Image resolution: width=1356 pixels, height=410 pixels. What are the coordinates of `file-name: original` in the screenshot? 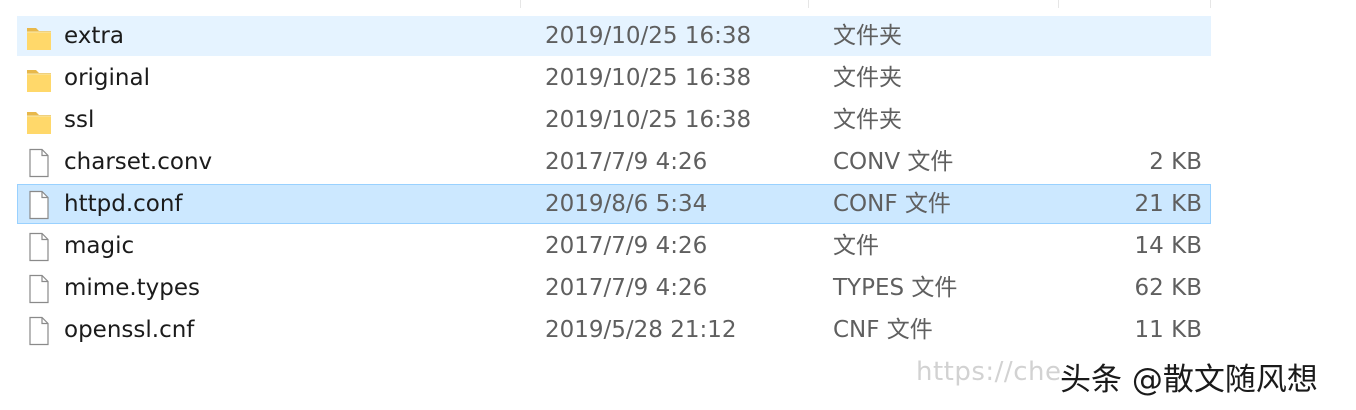 It's located at (107, 78).